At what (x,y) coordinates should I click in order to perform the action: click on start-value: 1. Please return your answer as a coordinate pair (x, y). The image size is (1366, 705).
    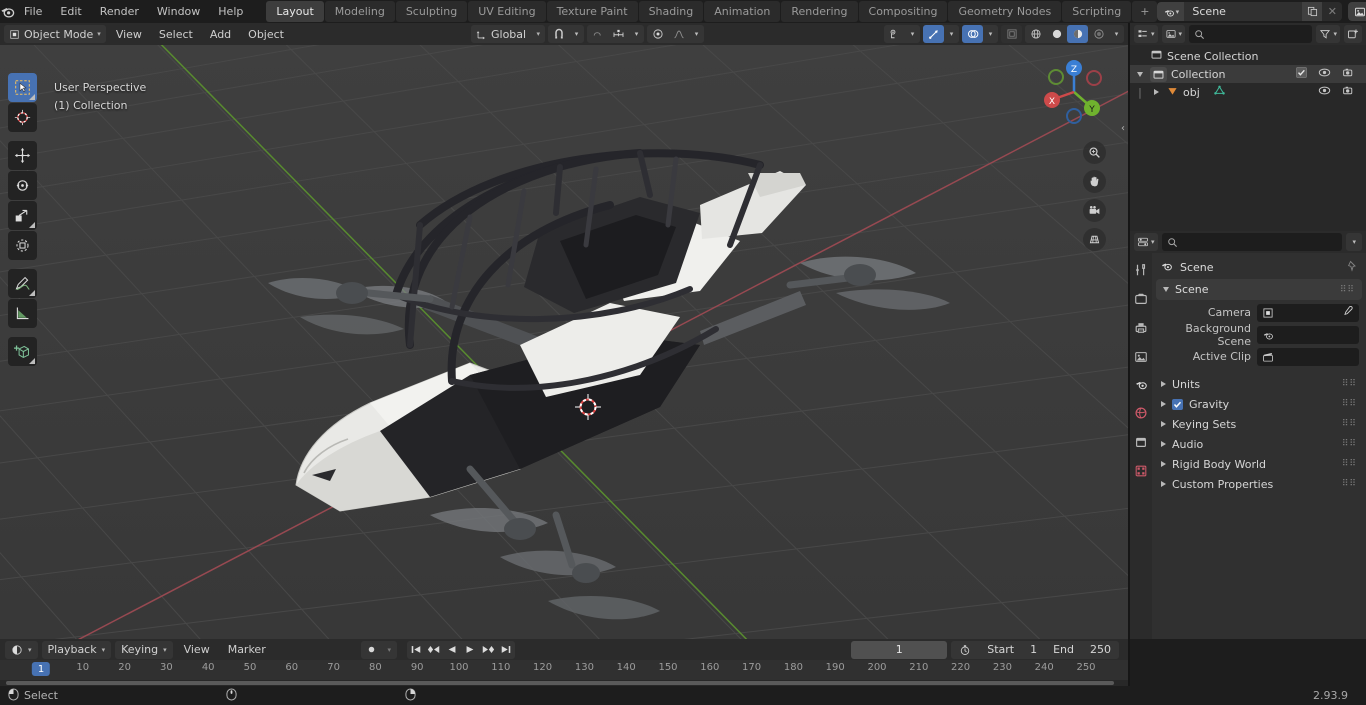
    Looking at the image, I should click on (1033, 649).